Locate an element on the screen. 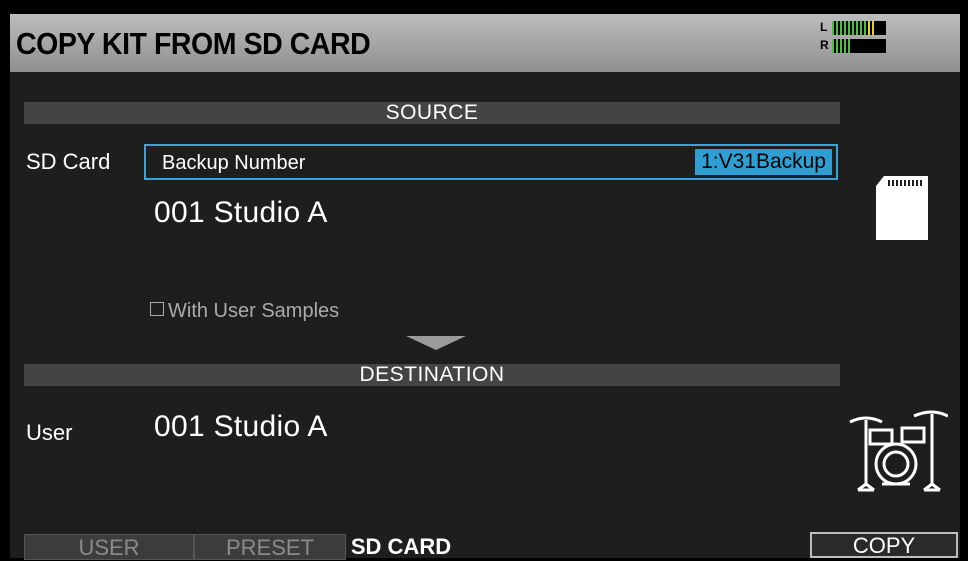  title-bar: COPY KIT FROM SD CARD L R is located at coordinates (485, 43).